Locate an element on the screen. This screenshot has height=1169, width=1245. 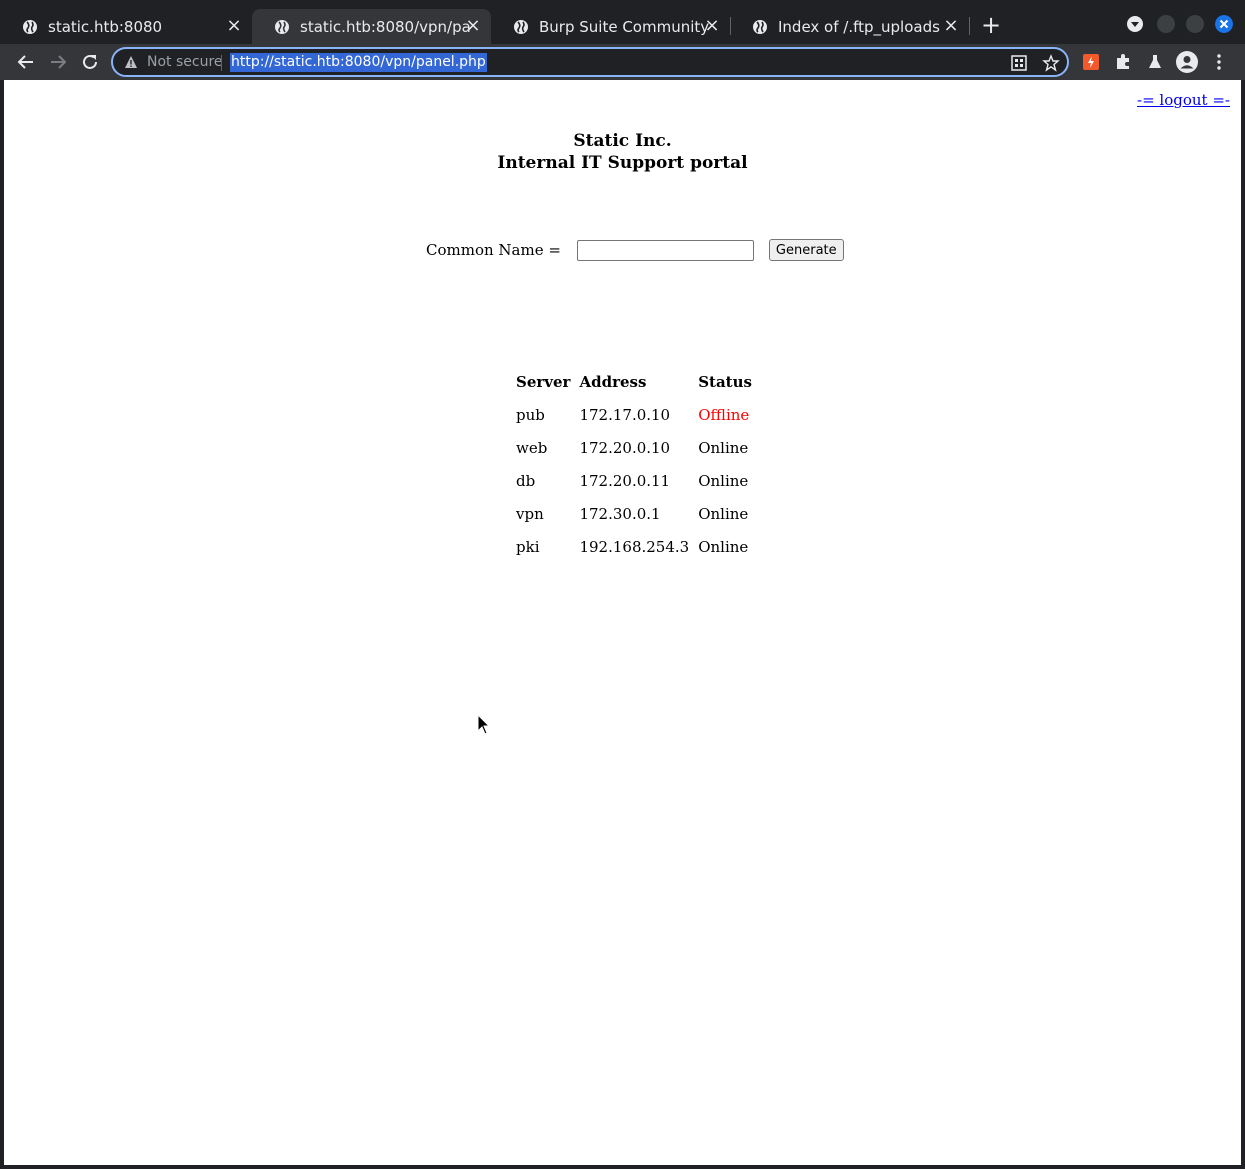
menu-dots-icon is located at coordinates (1219, 62).